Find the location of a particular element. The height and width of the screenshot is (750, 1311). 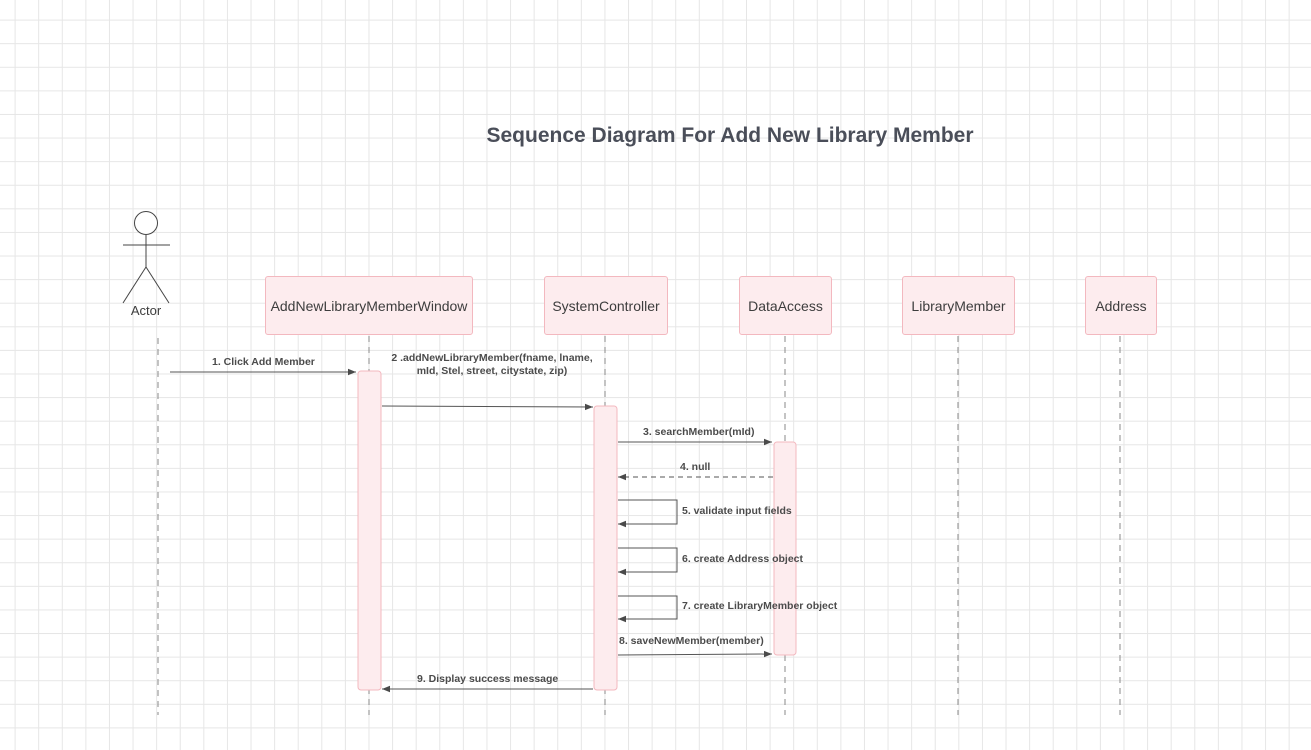

lifeline-window-box: AddNewLibraryMemberWindow is located at coordinates (369, 305).